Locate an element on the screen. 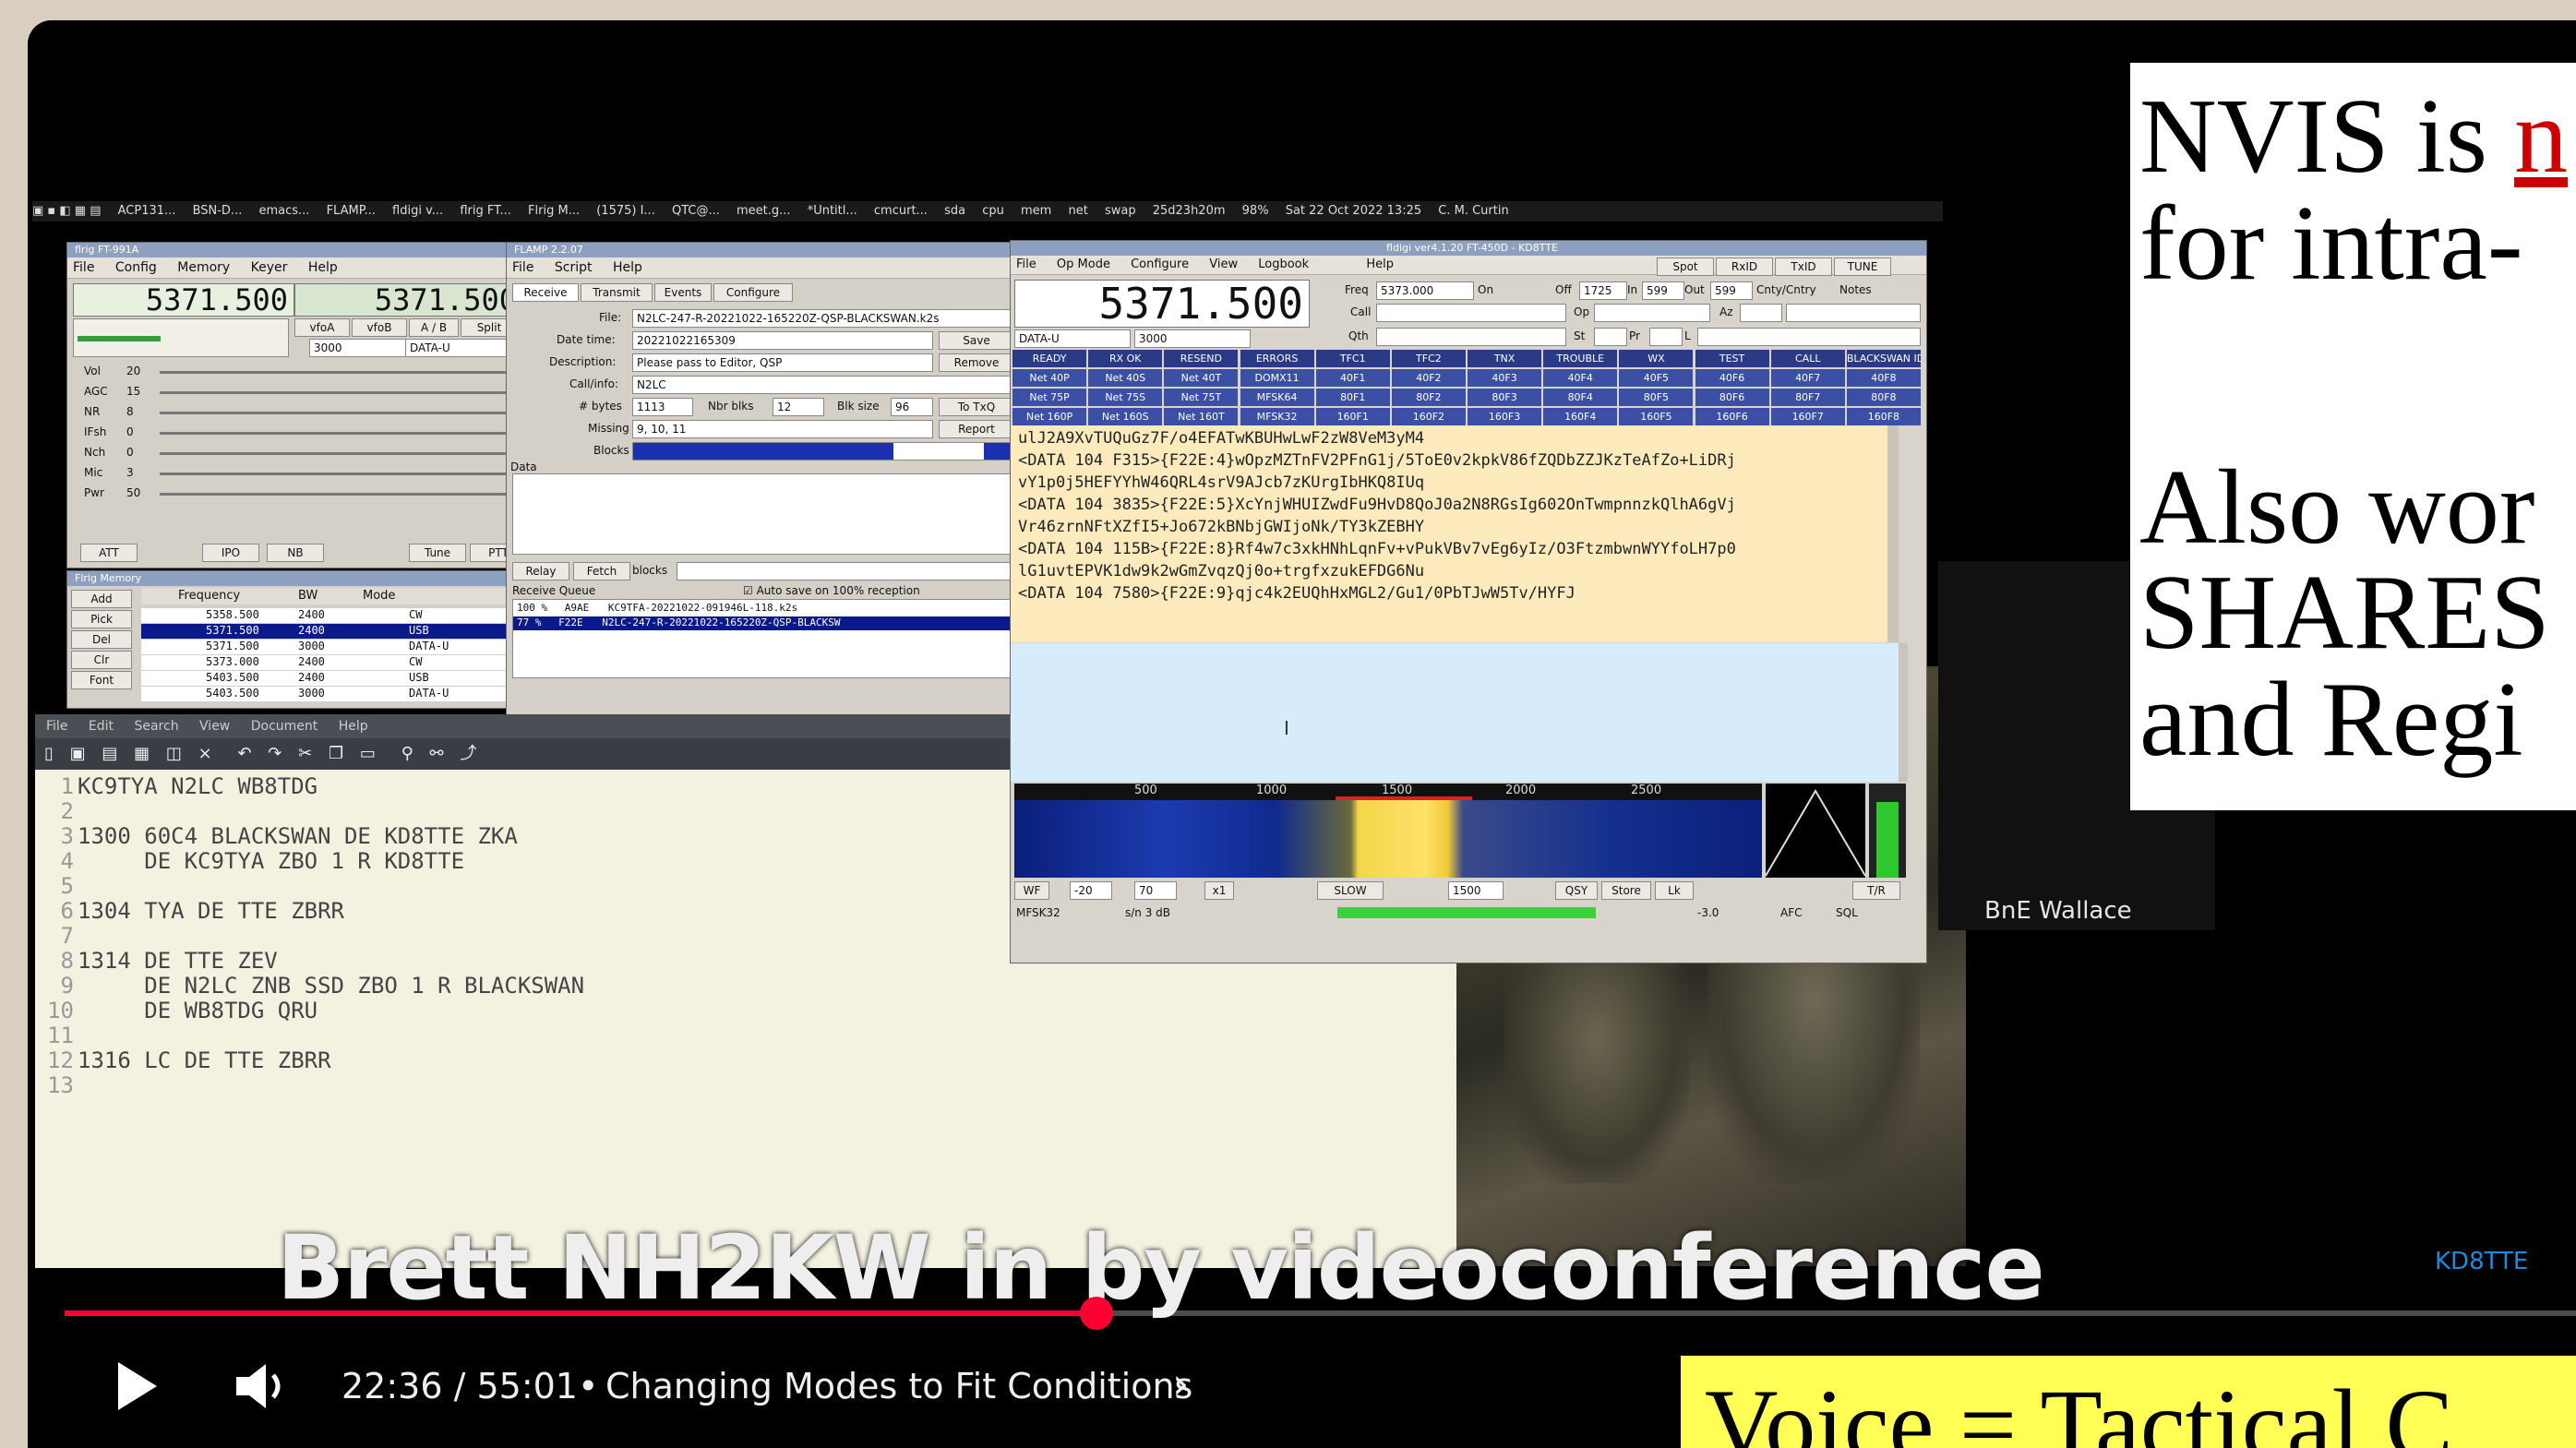  macro-button: 160F5 is located at coordinates (1657, 416).